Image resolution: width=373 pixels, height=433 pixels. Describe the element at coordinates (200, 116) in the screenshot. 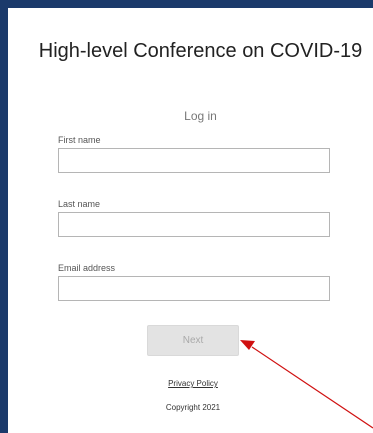

I see `login-subtitle: Log in` at that location.